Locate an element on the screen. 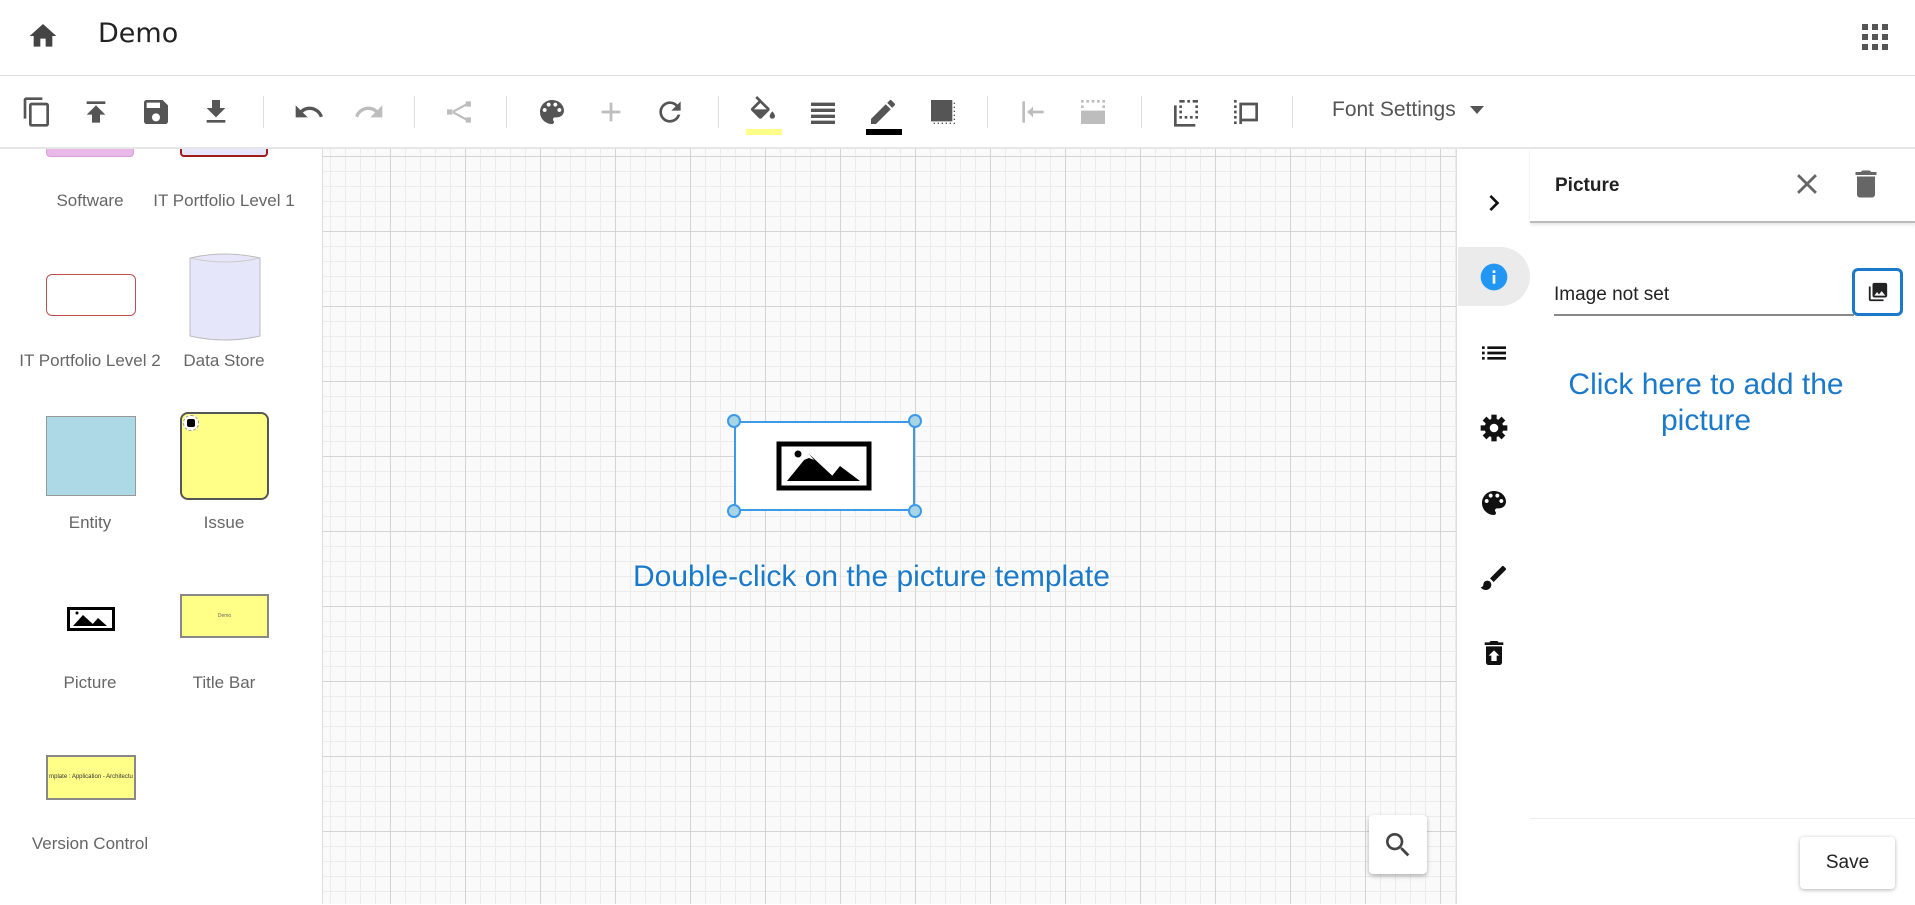 The width and height of the screenshot is (1915, 905). panel-footer-divider is located at coordinates (1722, 818).